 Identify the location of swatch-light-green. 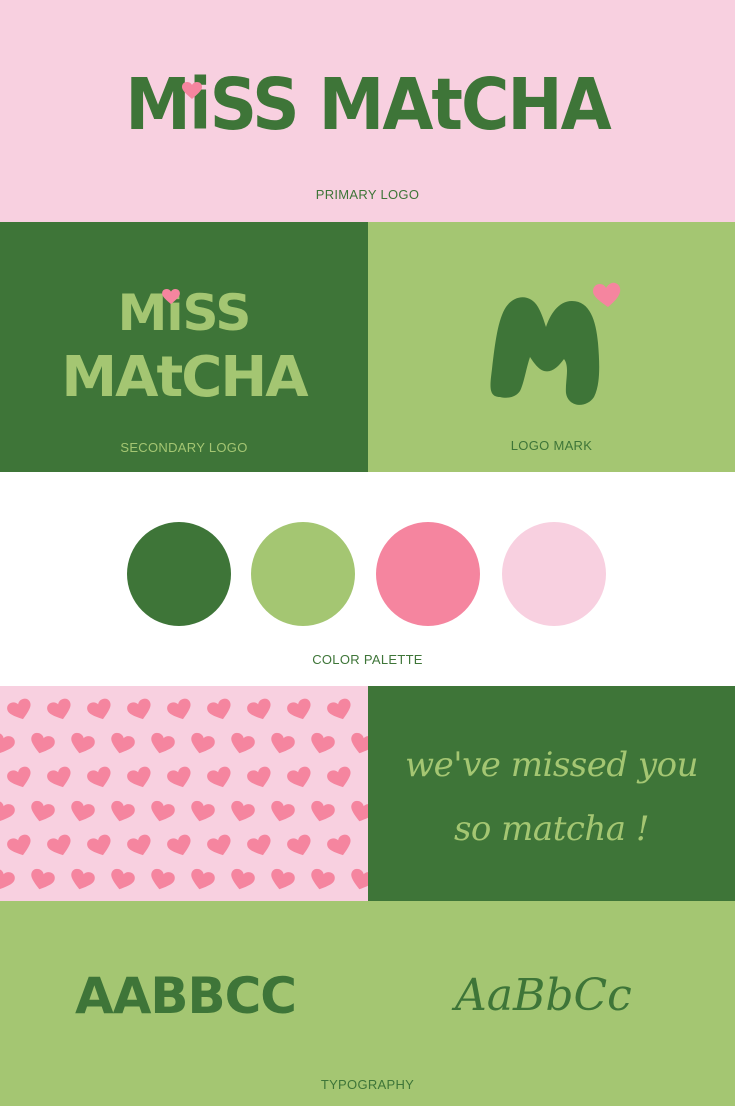
(303, 574).